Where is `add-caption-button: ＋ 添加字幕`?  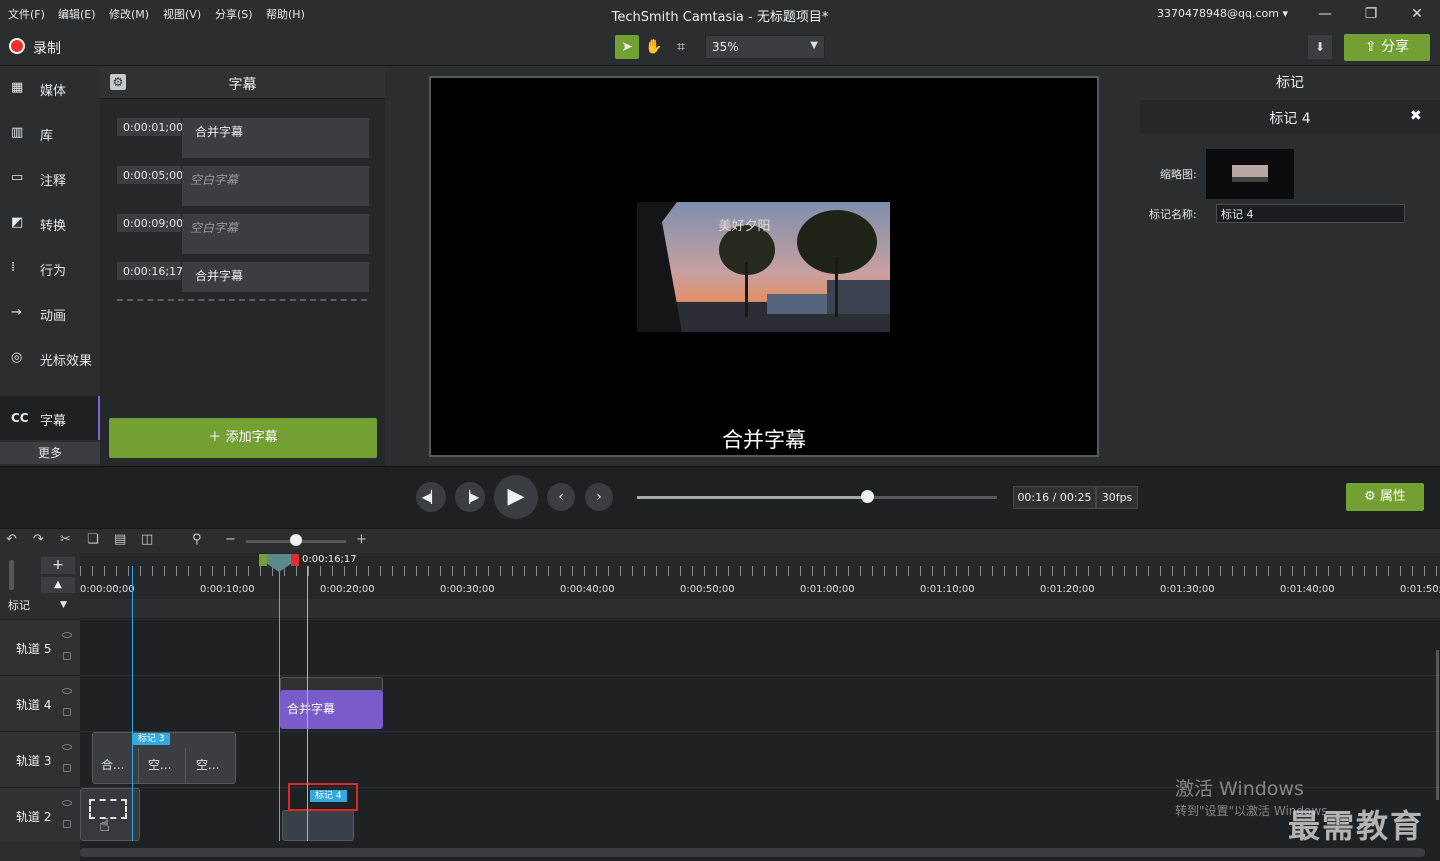
add-caption-button: ＋ 添加字幕 is located at coordinates (243, 438).